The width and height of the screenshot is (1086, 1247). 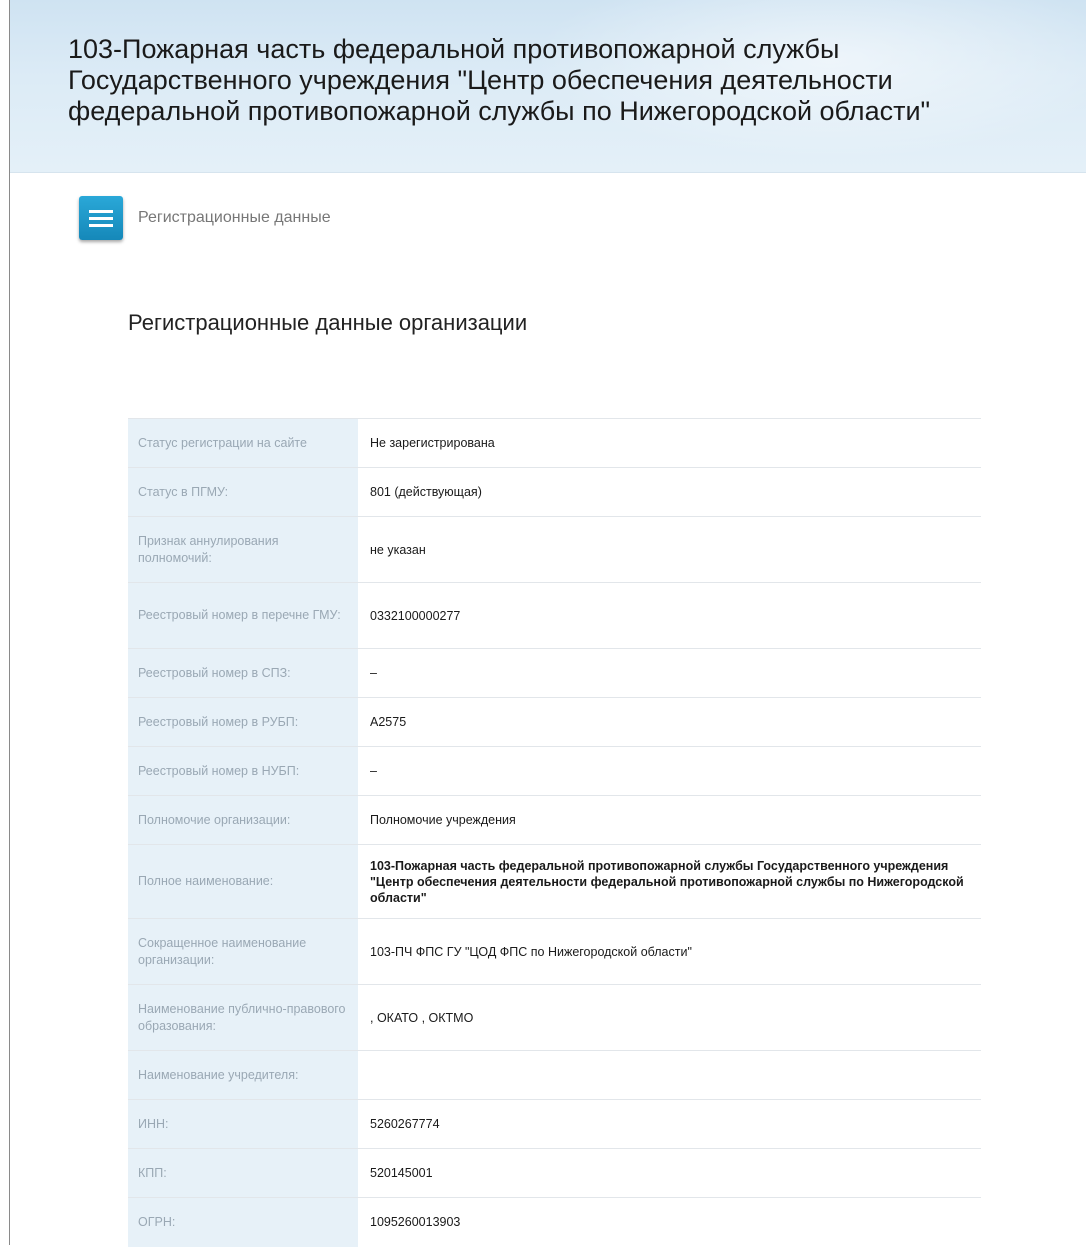 I want to click on table-row: ОГРН: 1095260013903, so click(x=554, y=1222).